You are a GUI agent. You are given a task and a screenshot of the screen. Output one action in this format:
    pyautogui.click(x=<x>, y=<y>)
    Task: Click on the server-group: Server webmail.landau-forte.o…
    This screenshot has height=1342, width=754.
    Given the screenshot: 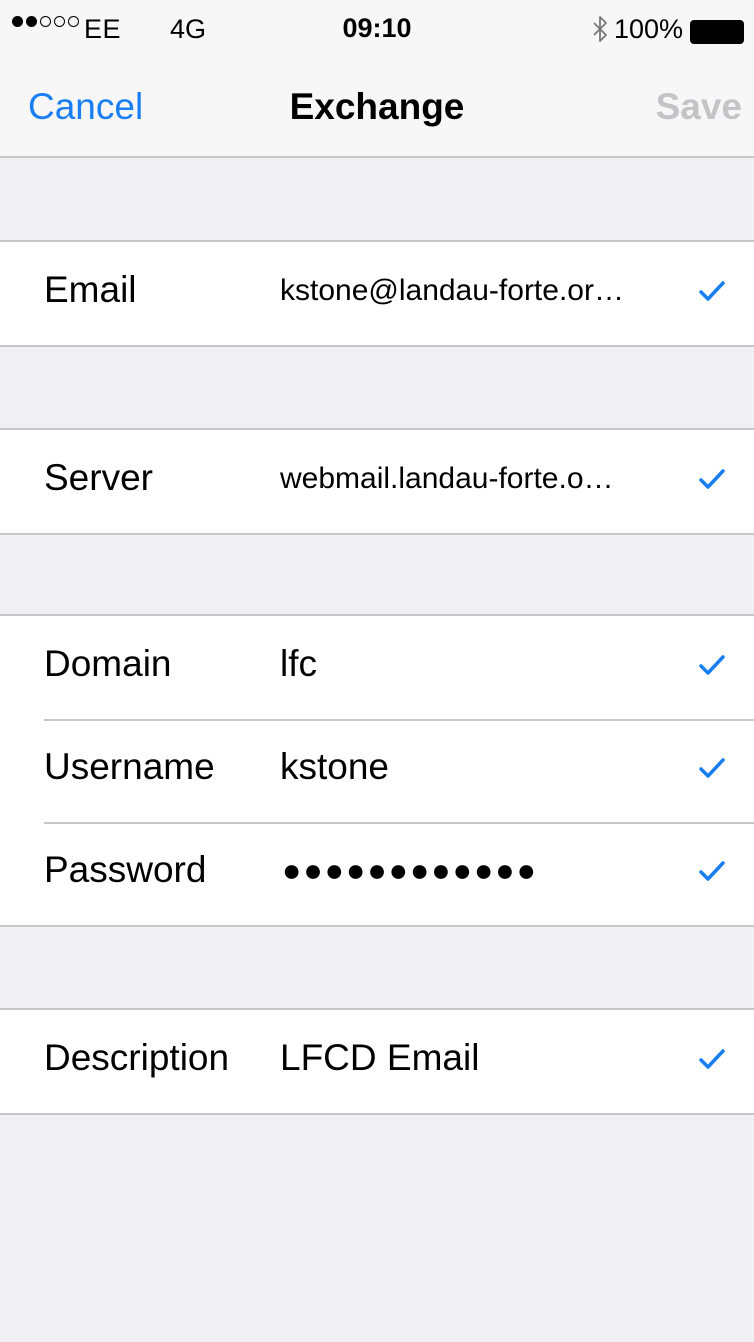 What is the action you would take?
    pyautogui.click(x=377, y=481)
    